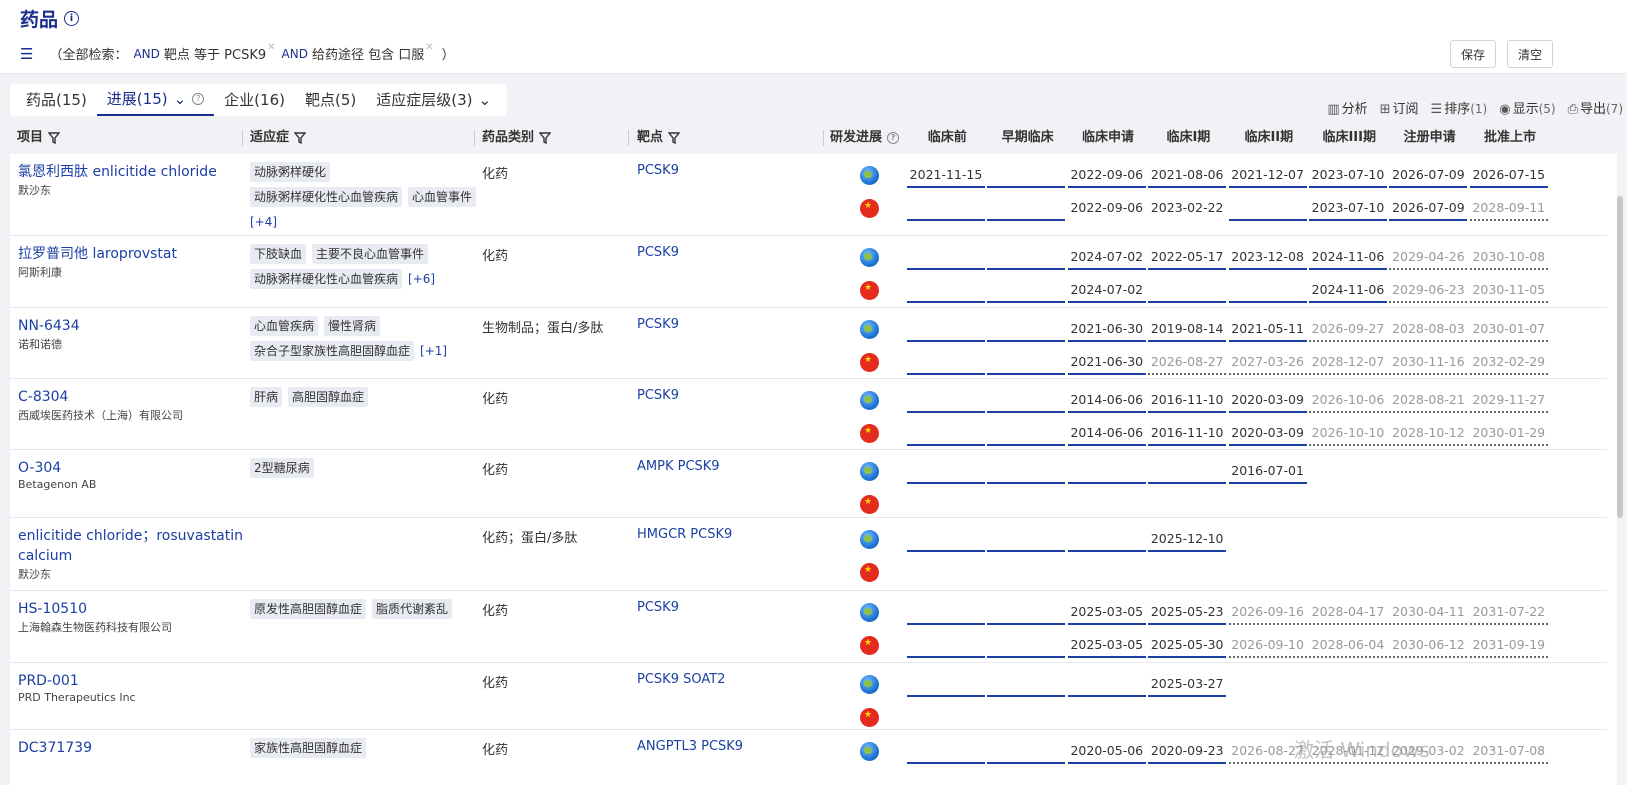 The image size is (1627, 785). What do you see at coordinates (1187, 363) in the screenshot?
I see `phase-date: 2026-08-27` at bounding box center [1187, 363].